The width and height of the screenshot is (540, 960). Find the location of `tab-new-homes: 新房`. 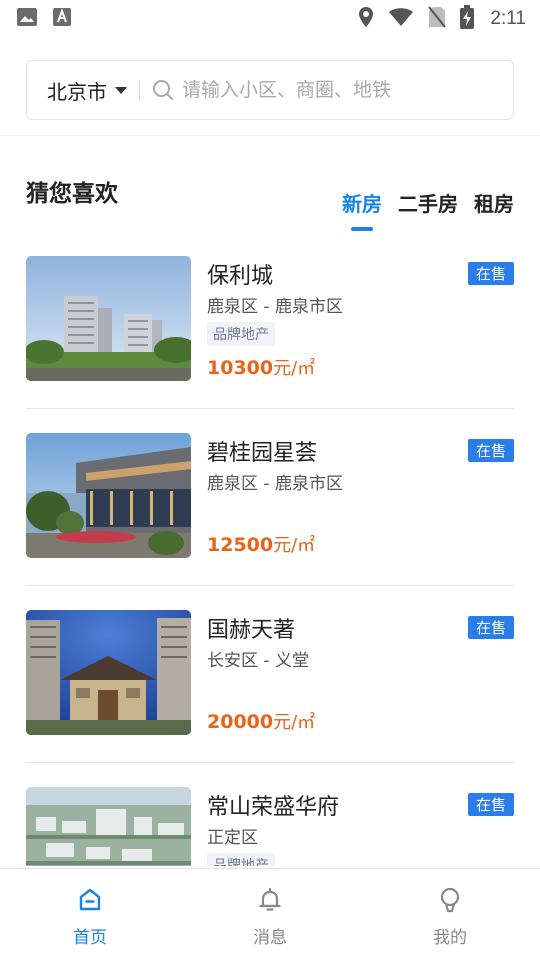

tab-new-homes: 新房 is located at coordinates (362, 209).